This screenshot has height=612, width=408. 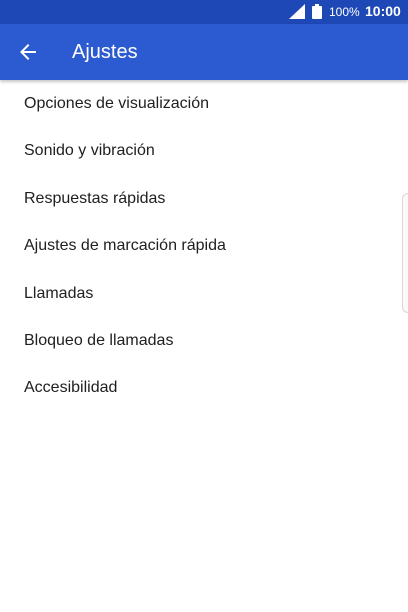 I want to click on settings-item-label: Bloqueo de llamadas, so click(x=99, y=340).